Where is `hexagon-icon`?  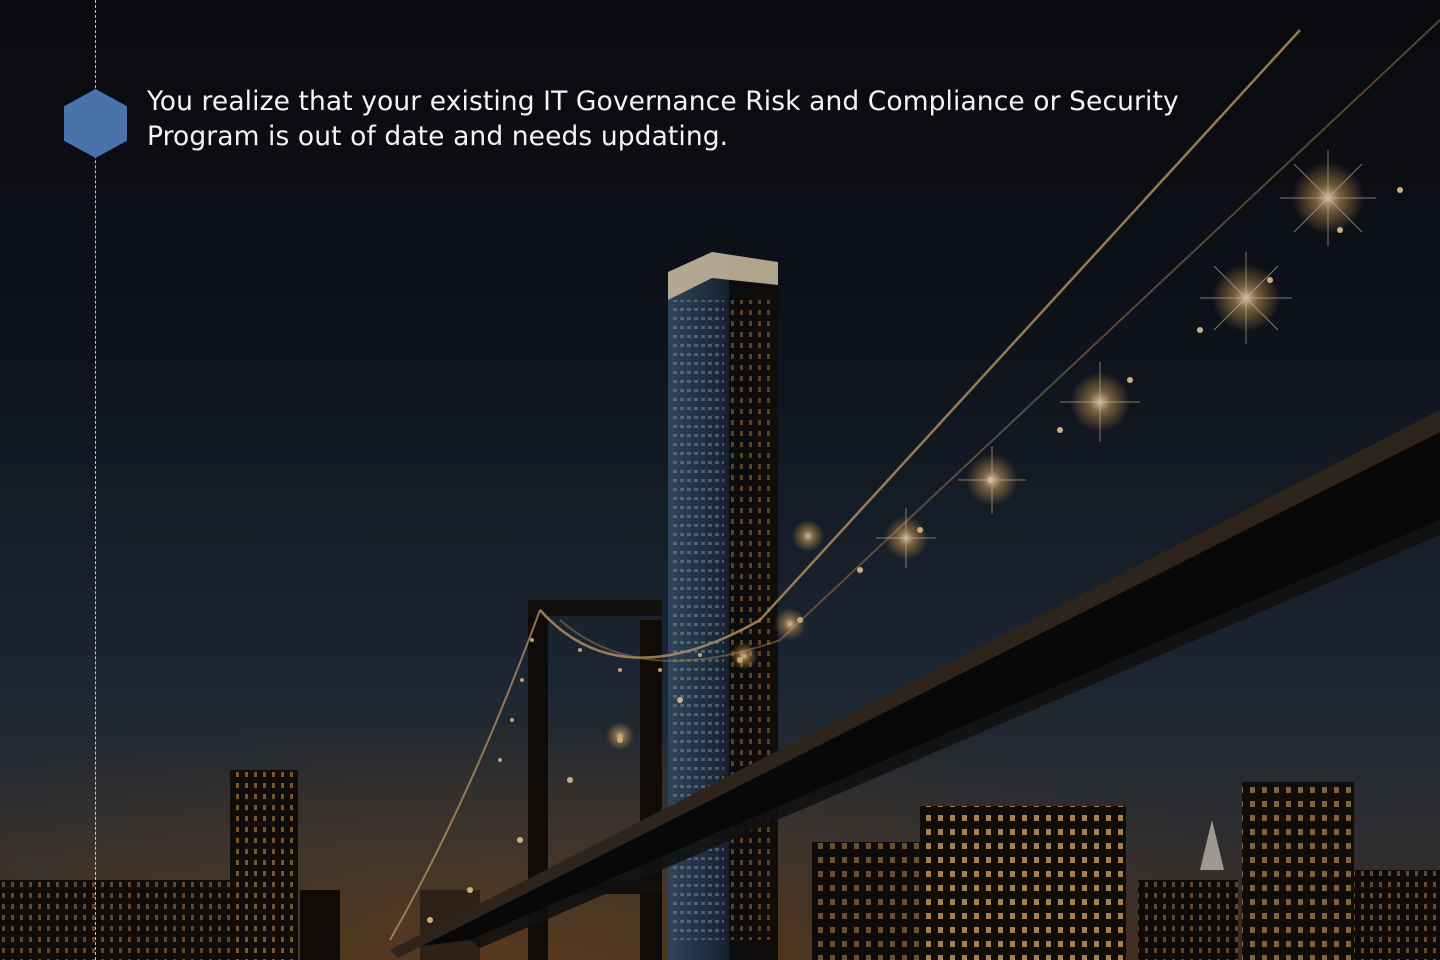
hexagon-icon is located at coordinates (95, 123).